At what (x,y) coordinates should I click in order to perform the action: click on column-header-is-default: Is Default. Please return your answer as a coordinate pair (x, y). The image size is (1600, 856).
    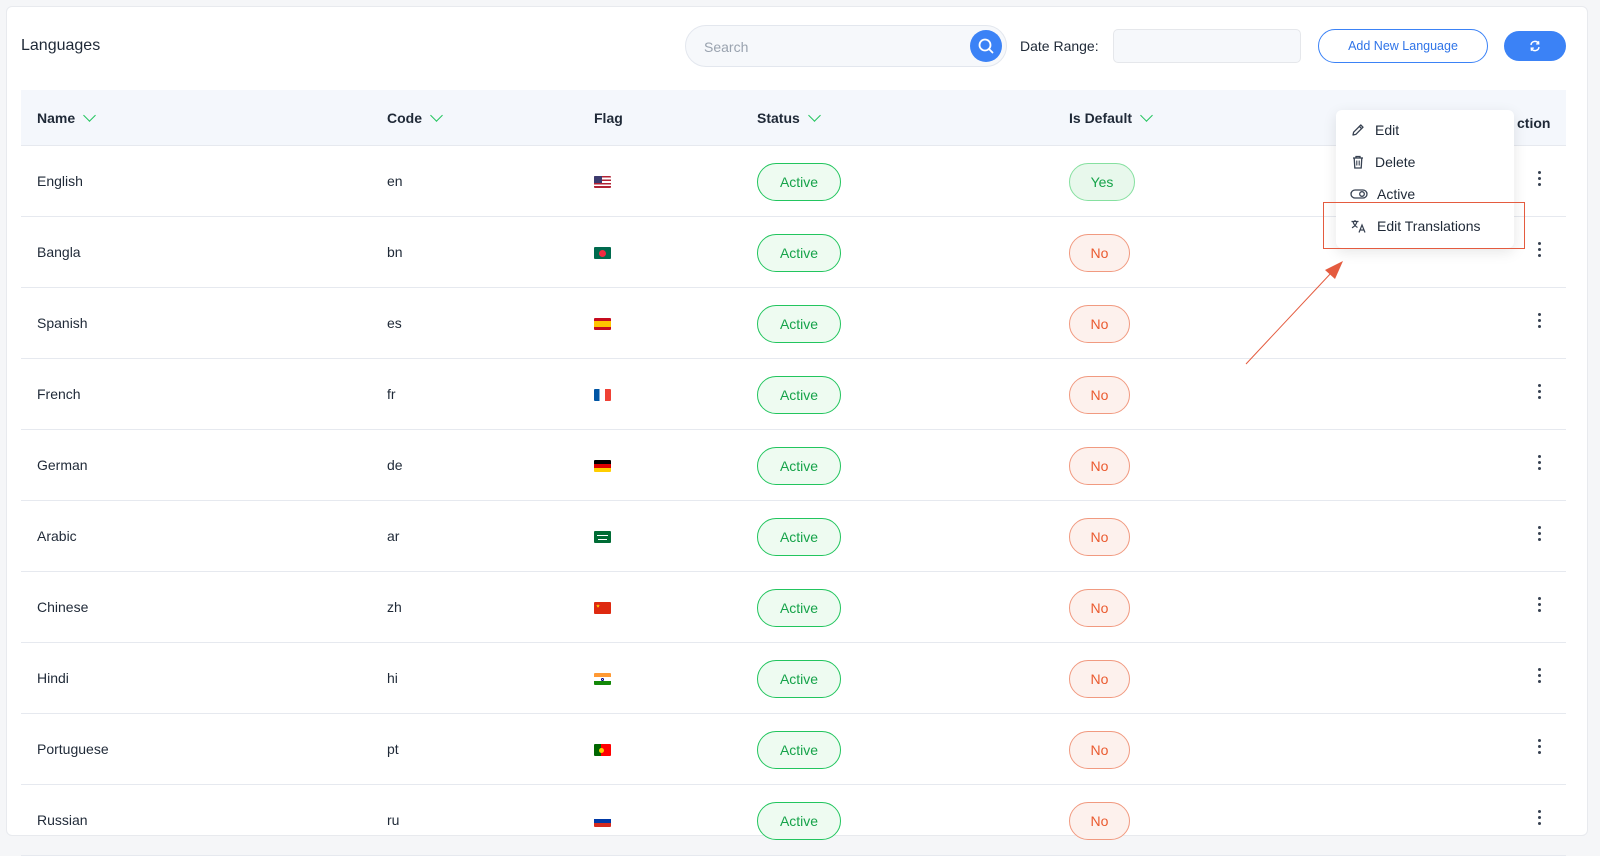
    Looking at the image, I should click on (1111, 117).